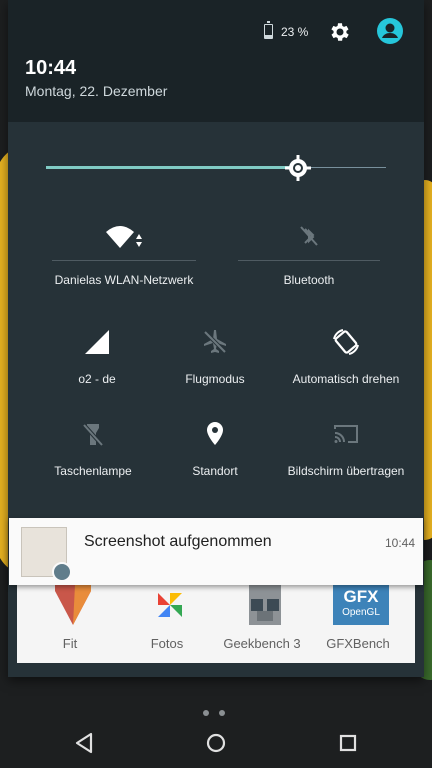 Image resolution: width=432 pixels, height=768 pixels. What do you see at coordinates (97, 358) in the screenshot?
I see `tile-cellular: o2 - de` at bounding box center [97, 358].